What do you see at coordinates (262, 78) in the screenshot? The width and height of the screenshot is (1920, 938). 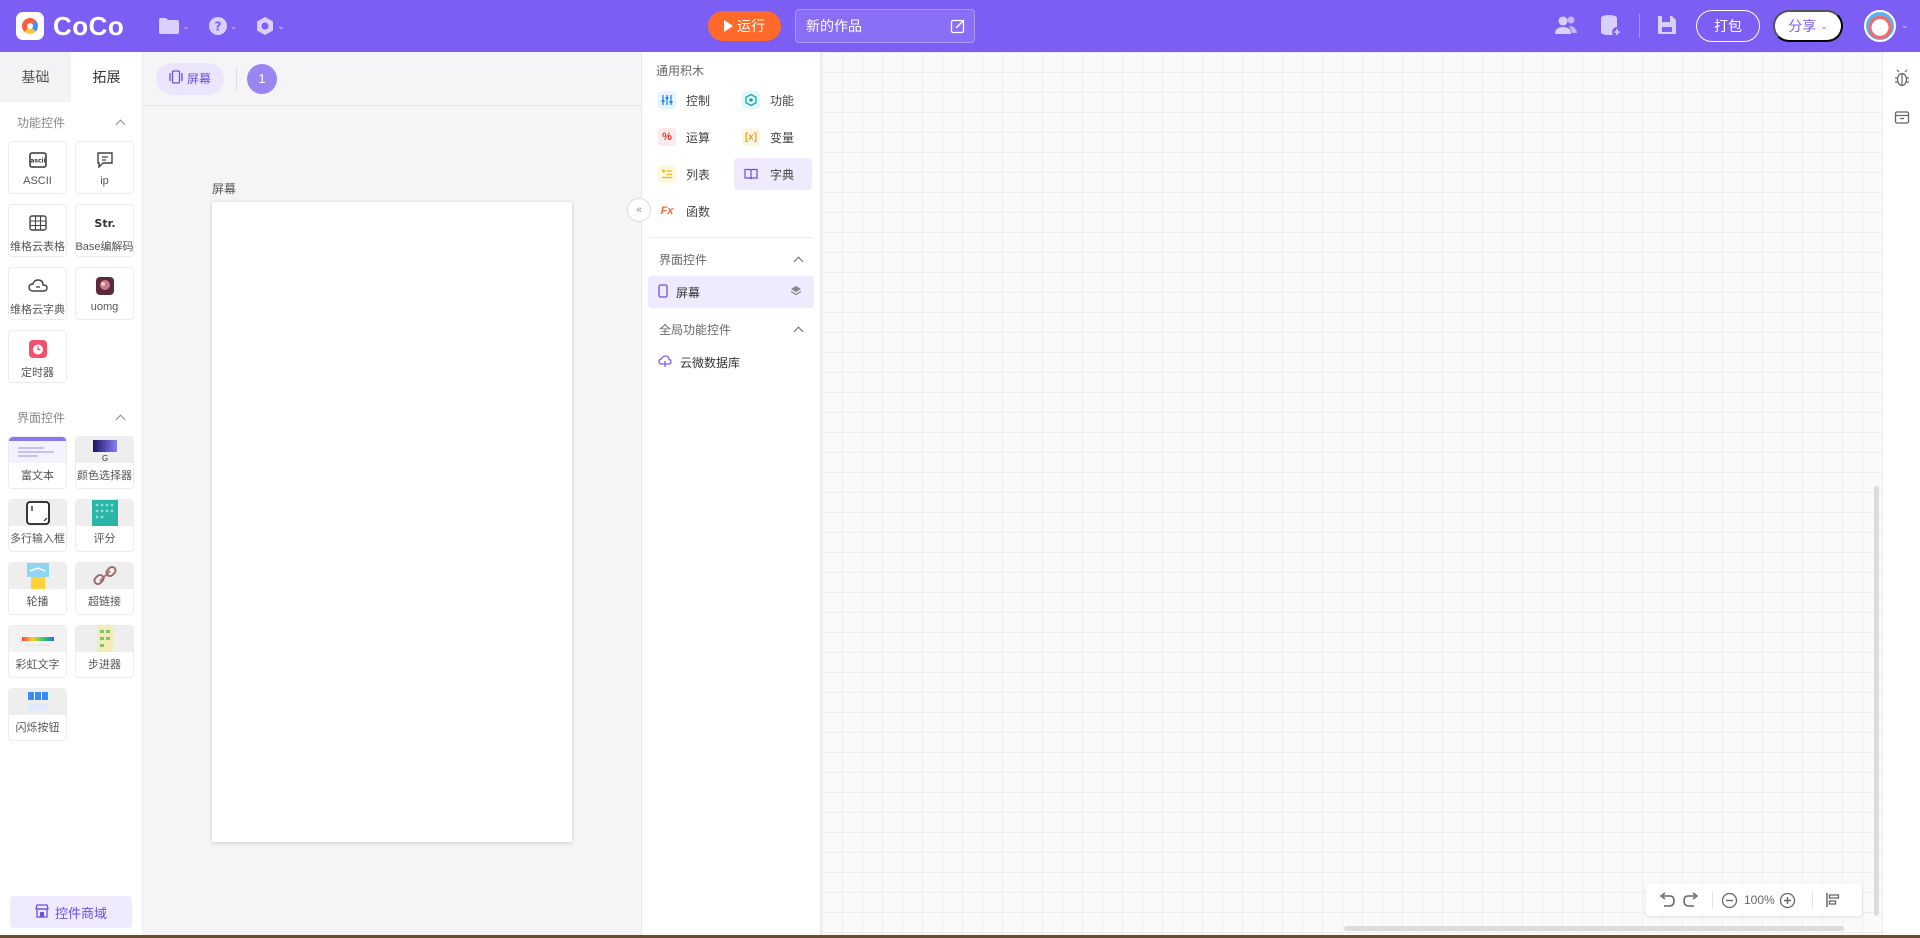 I see `screen-number-badge: 1` at bounding box center [262, 78].